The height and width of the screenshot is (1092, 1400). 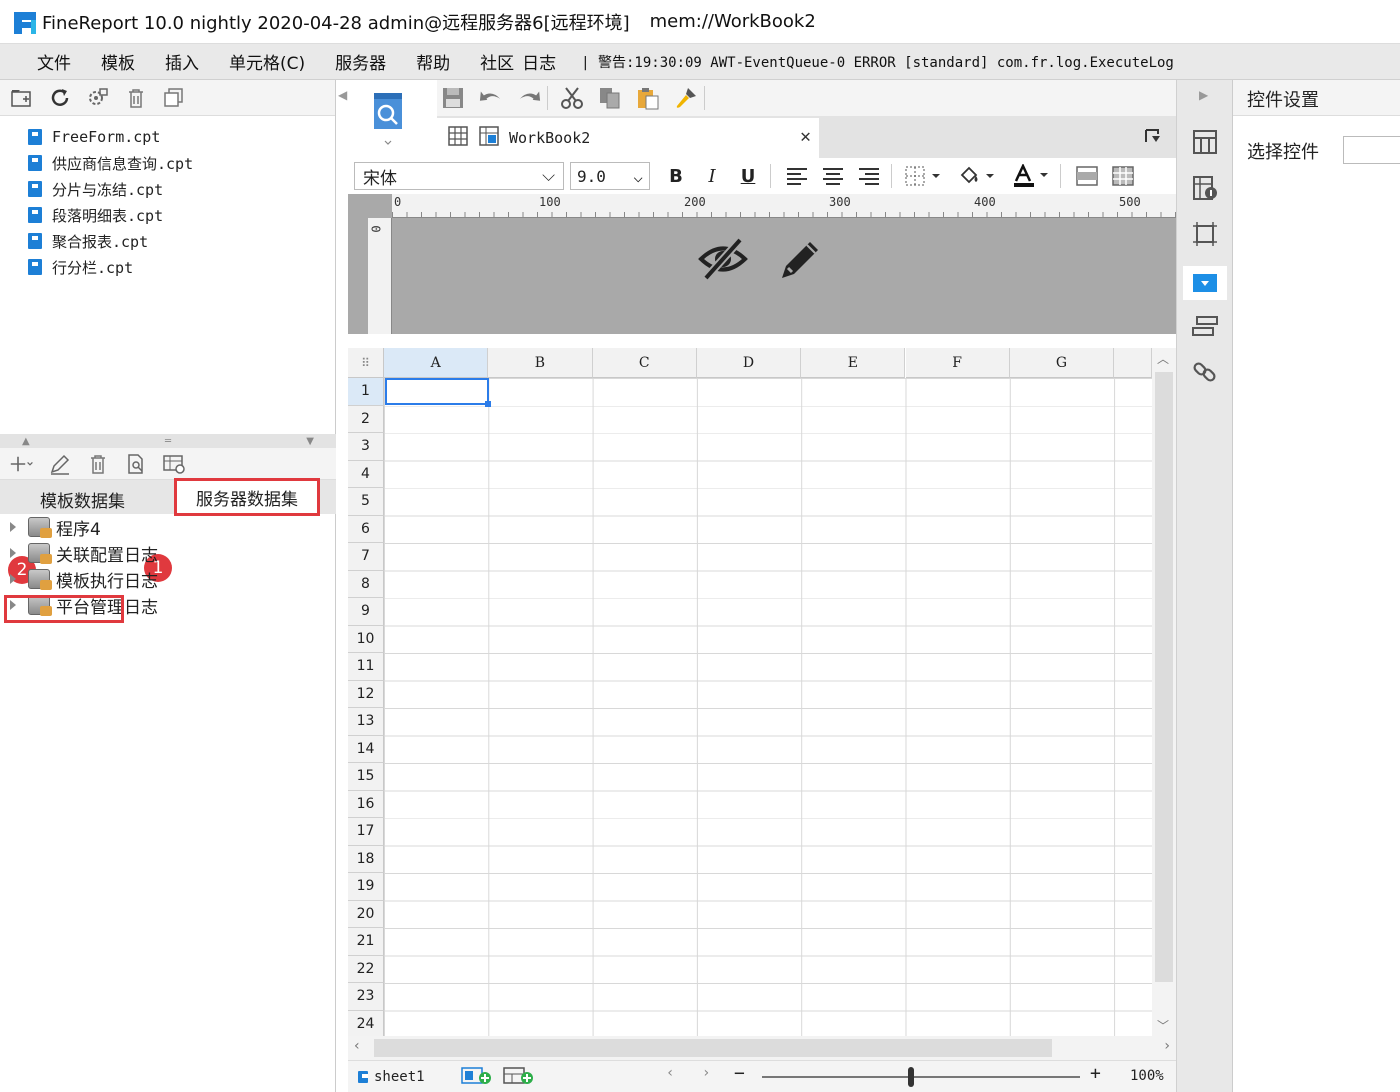 What do you see at coordinates (366, 392) in the screenshot?
I see `row-header-1: 1` at bounding box center [366, 392].